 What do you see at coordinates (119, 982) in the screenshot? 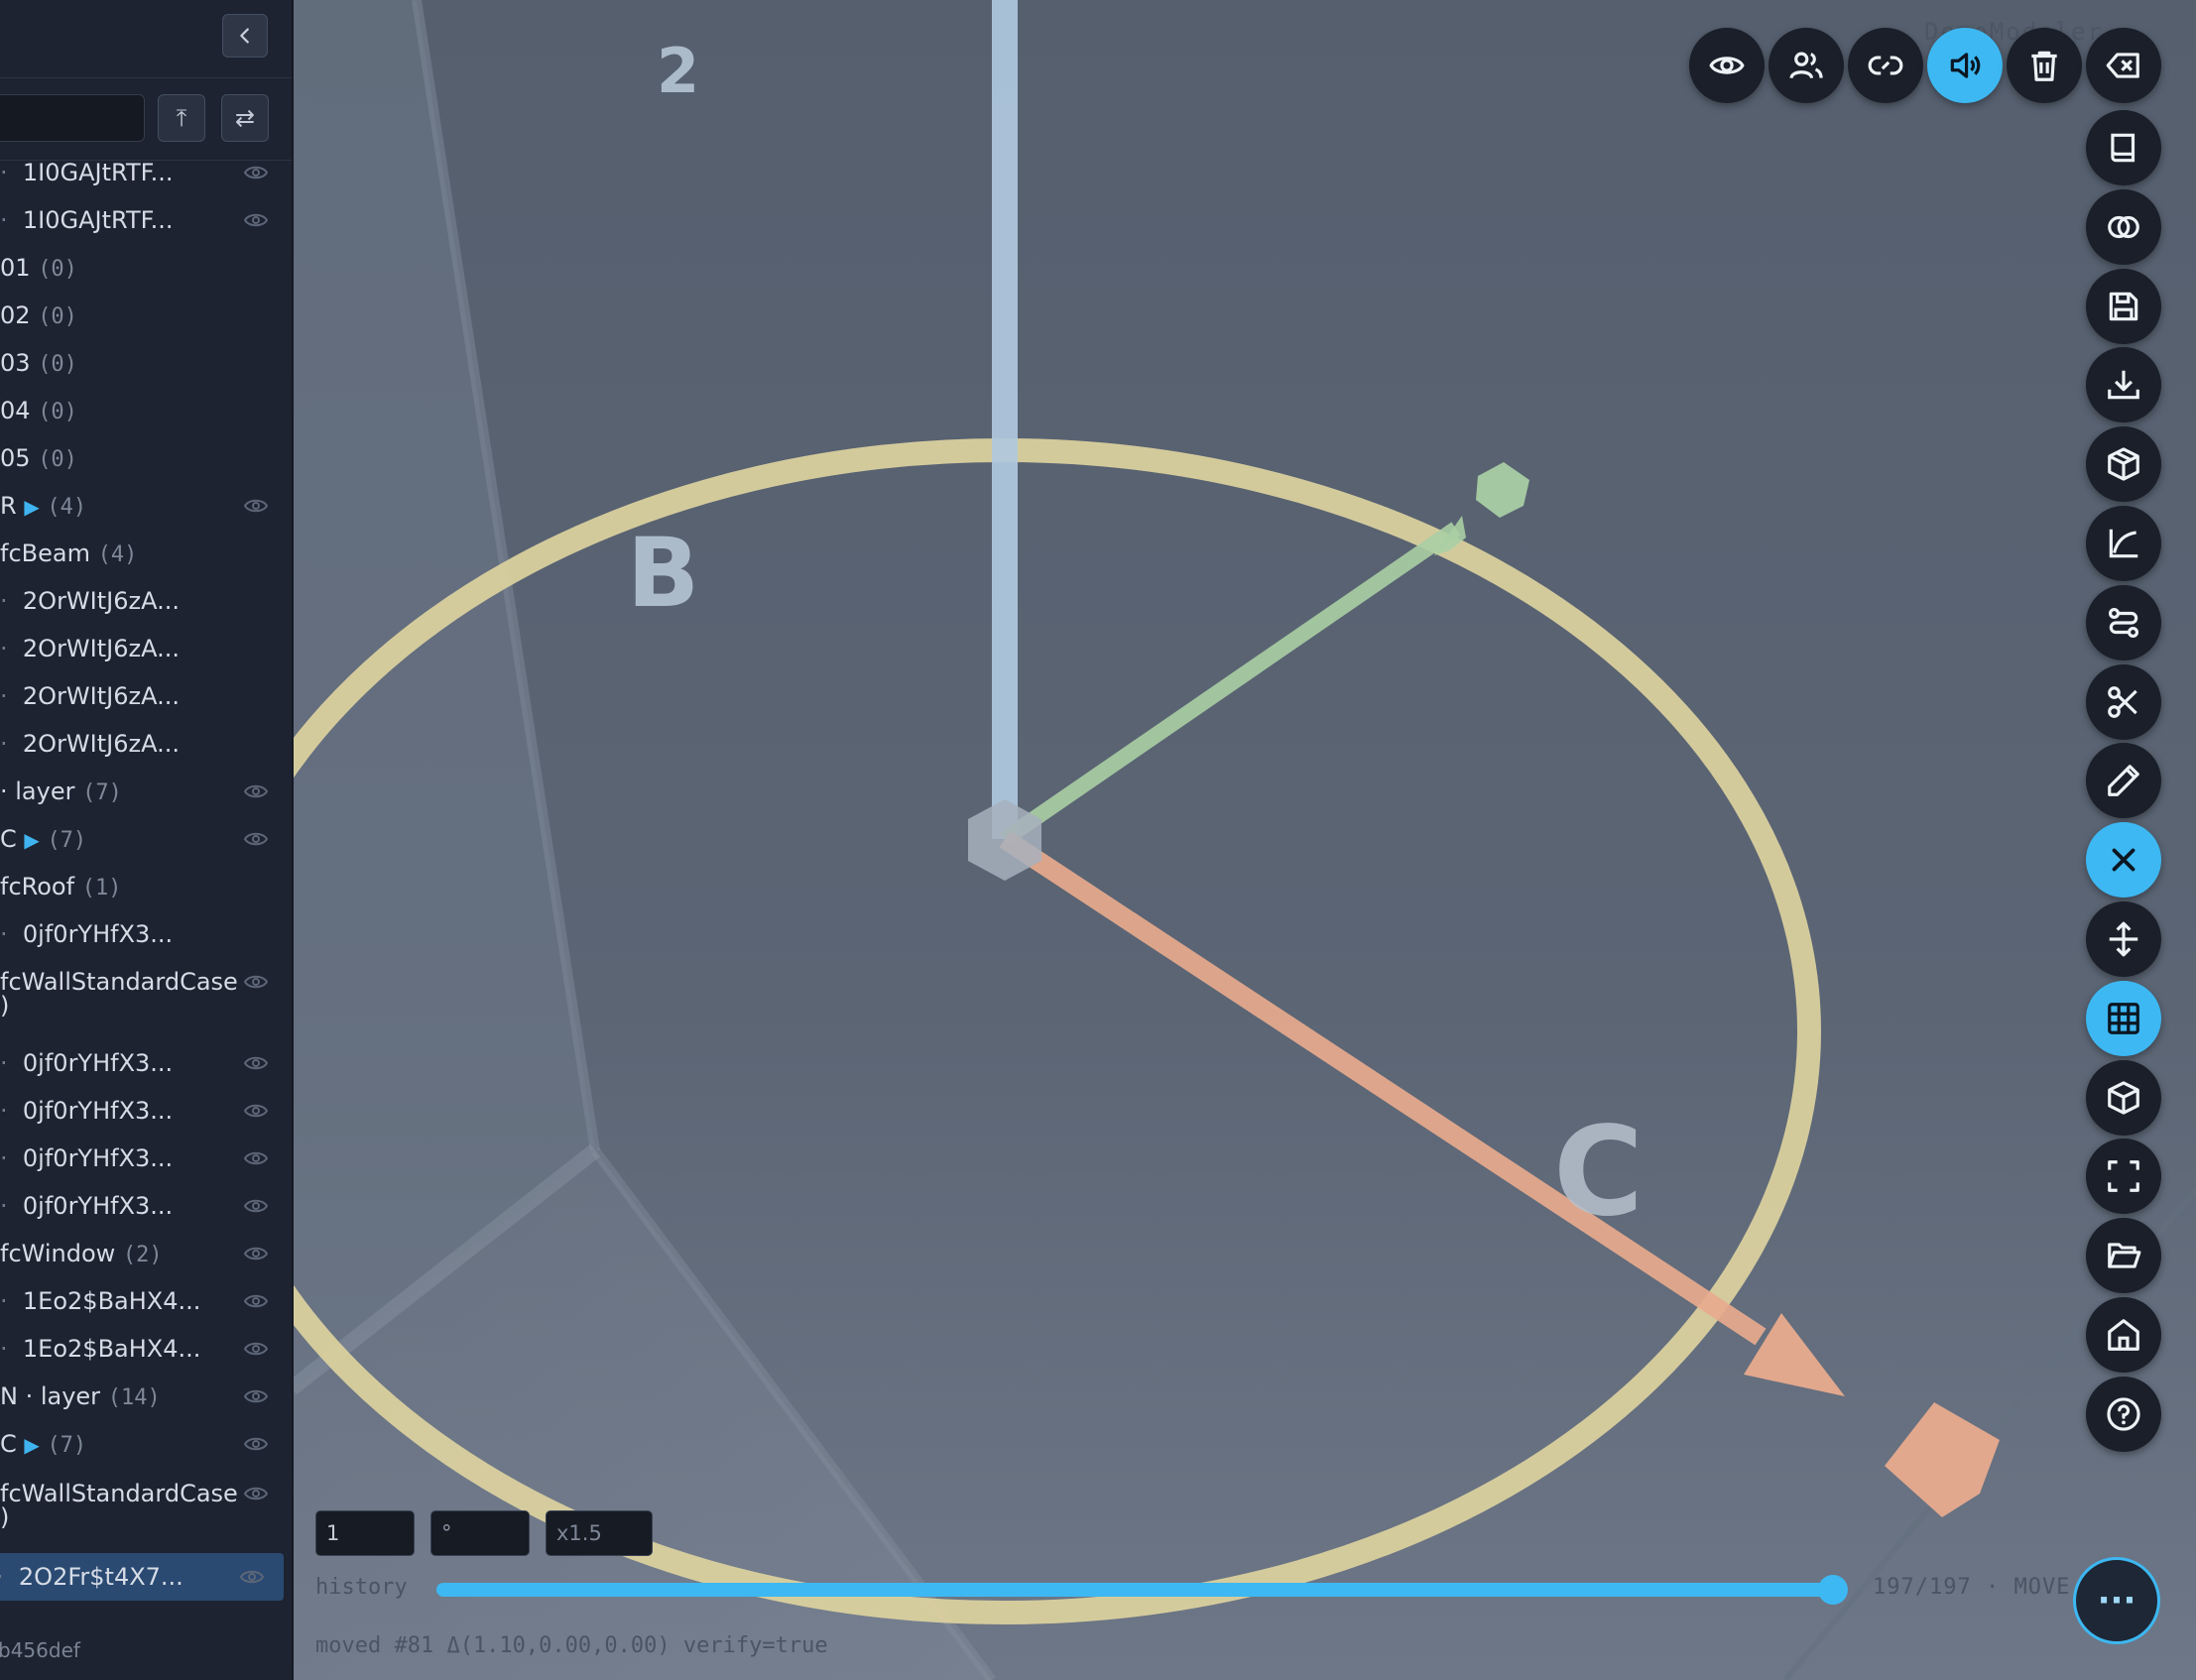
I see `tree-row-label: fcWallStandardCase` at bounding box center [119, 982].